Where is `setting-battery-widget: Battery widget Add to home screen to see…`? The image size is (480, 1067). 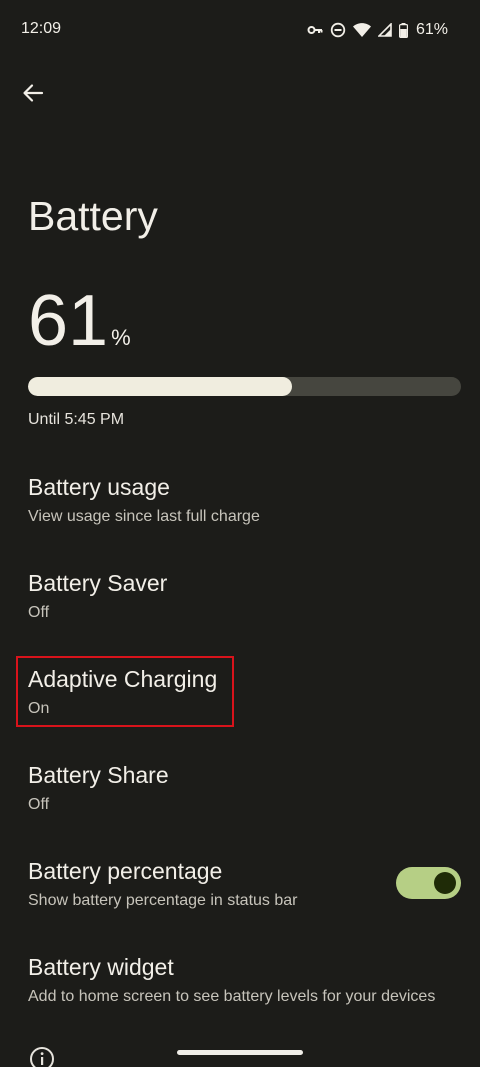 setting-battery-widget: Battery widget Add to home screen to see… is located at coordinates (240, 980).